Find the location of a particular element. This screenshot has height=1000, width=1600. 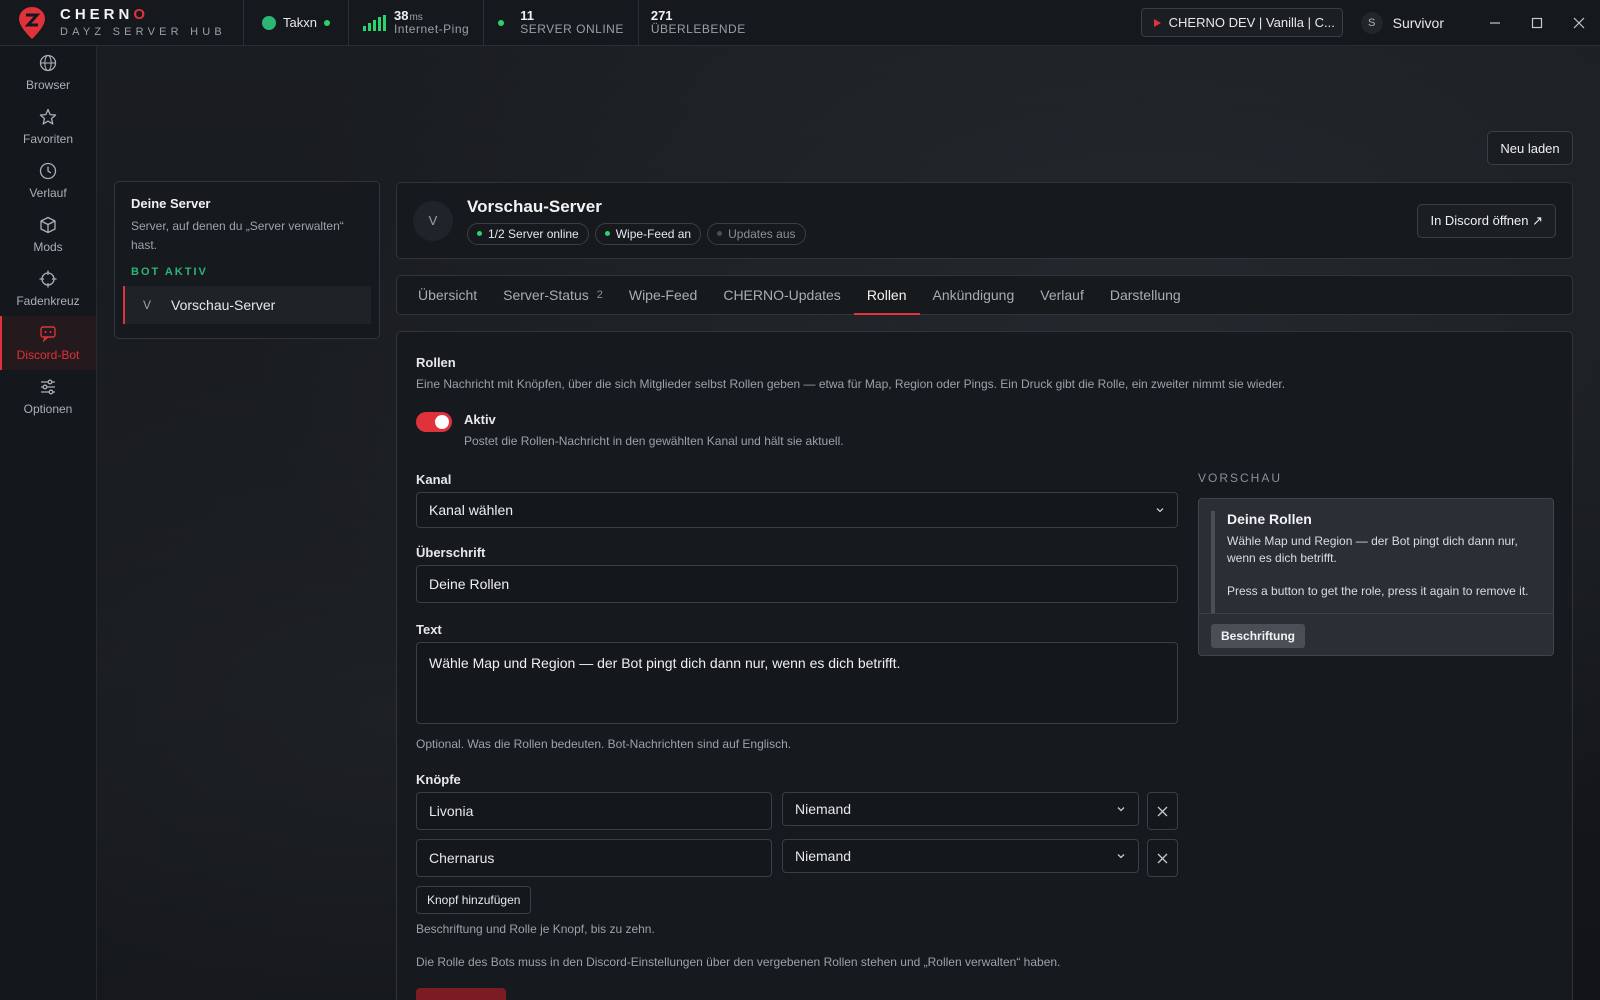

save-button is located at coordinates (461, 994).